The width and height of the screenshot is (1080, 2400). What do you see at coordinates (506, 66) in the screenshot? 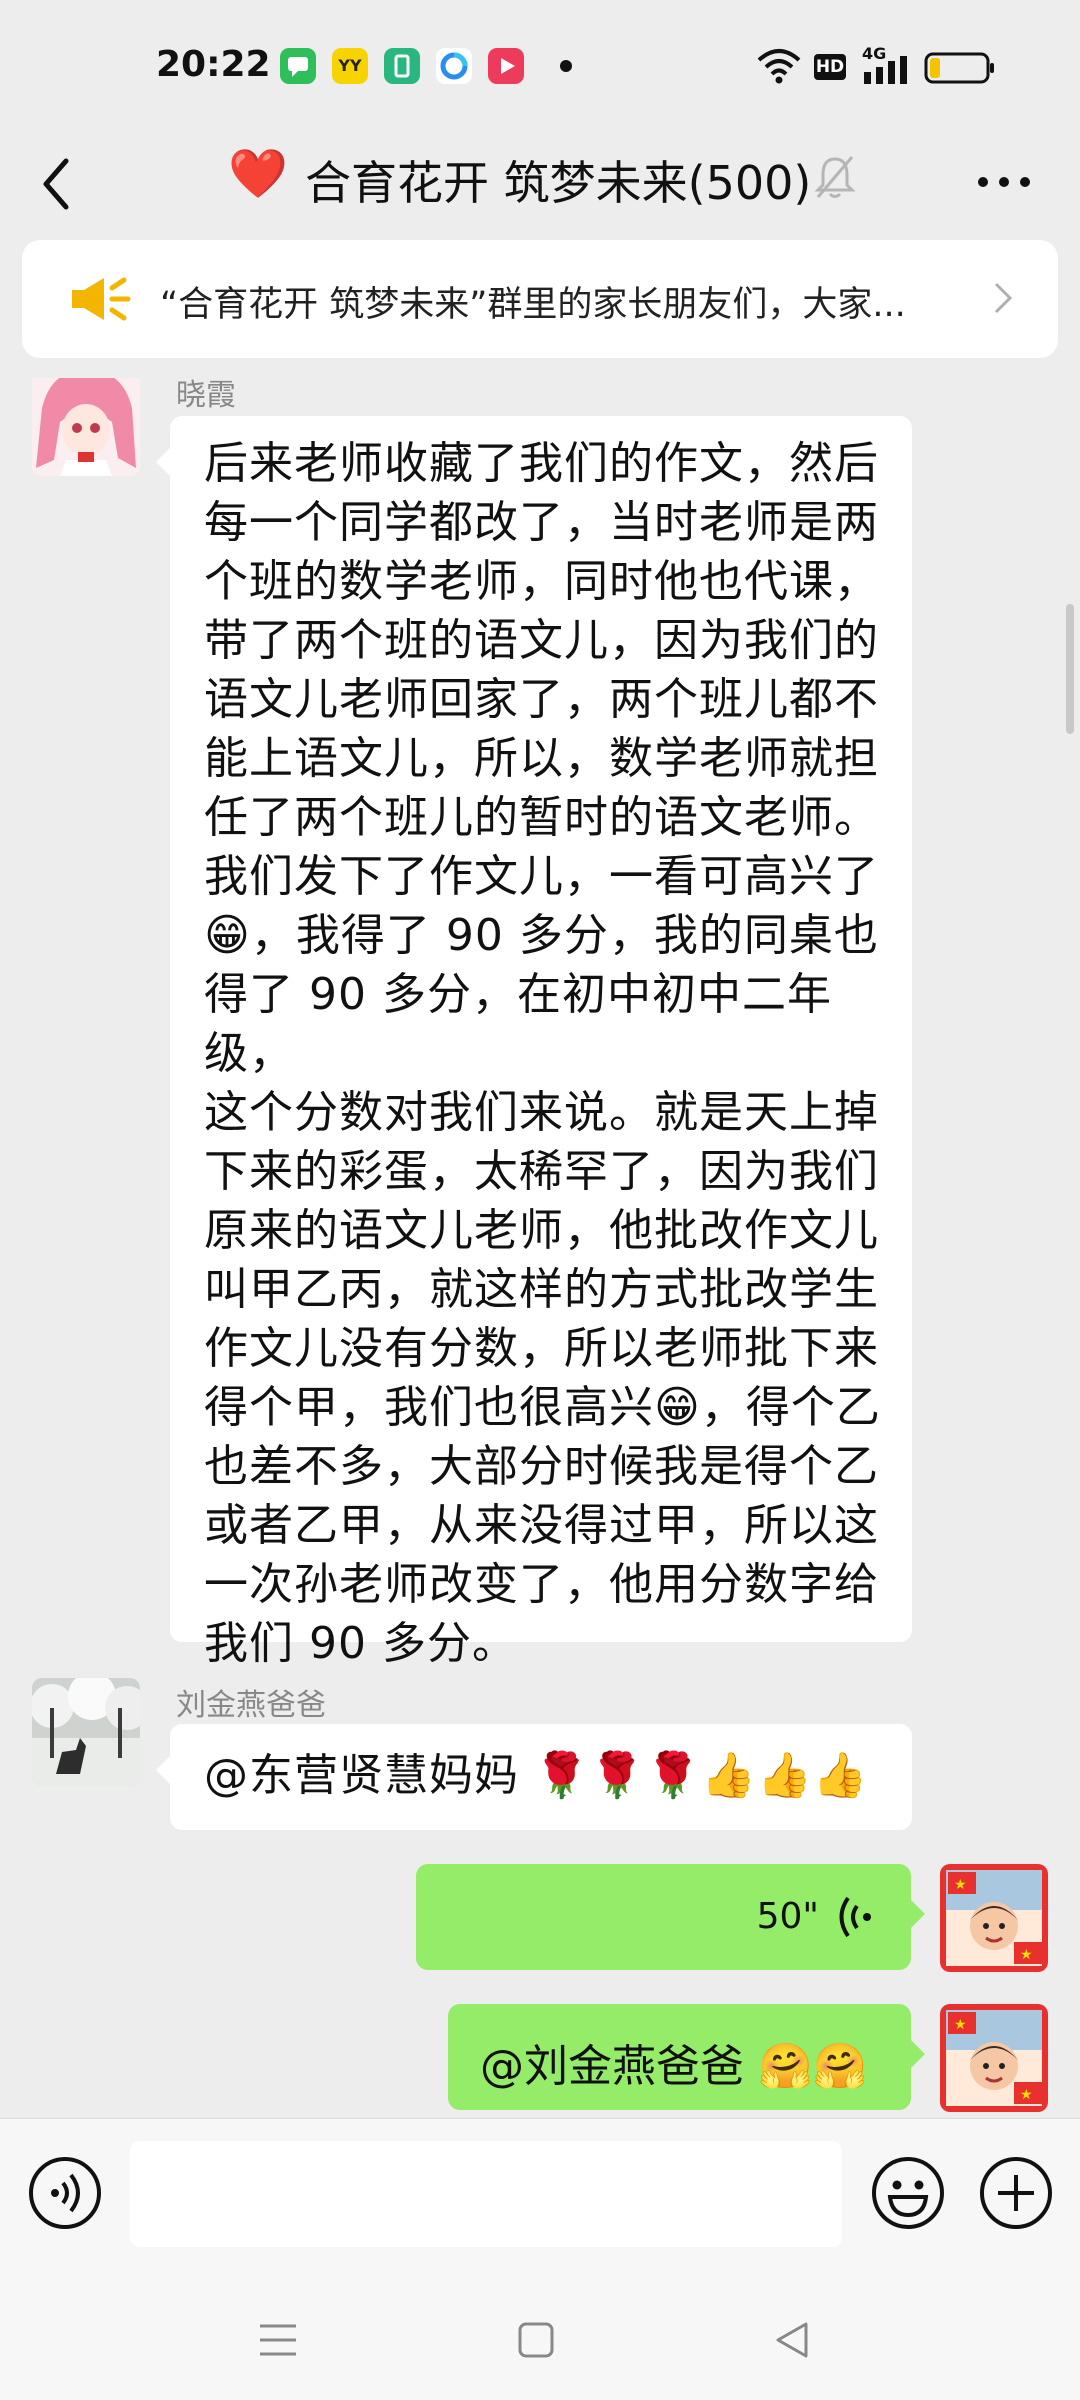
I see `video-app-icon` at bounding box center [506, 66].